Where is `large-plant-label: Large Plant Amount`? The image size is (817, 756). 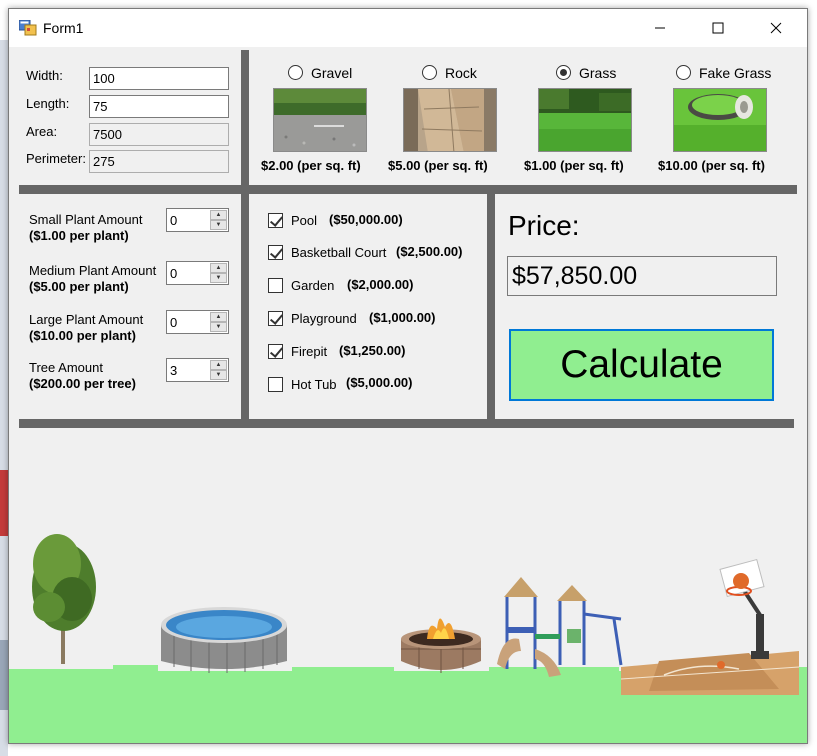 large-plant-label: Large Plant Amount is located at coordinates (86, 319).